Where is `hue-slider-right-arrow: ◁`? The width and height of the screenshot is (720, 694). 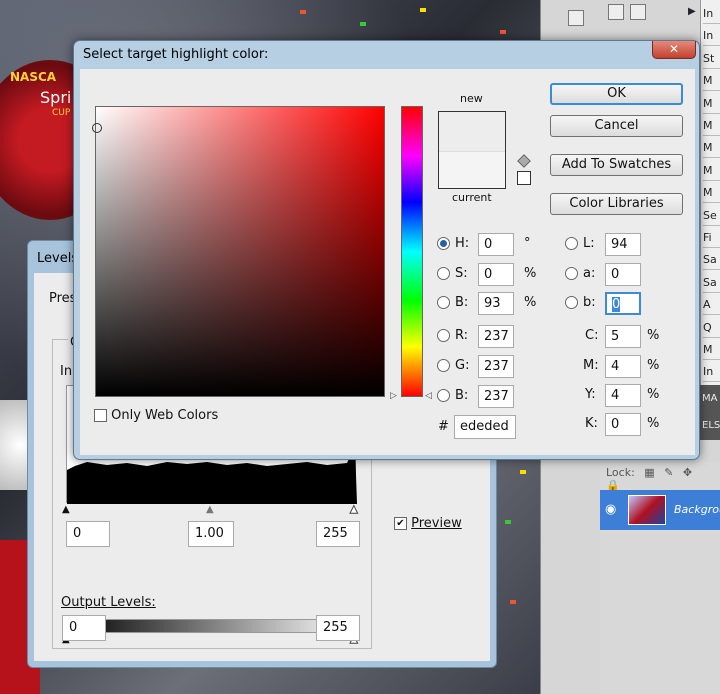 hue-slider-right-arrow: ◁ is located at coordinates (428, 396).